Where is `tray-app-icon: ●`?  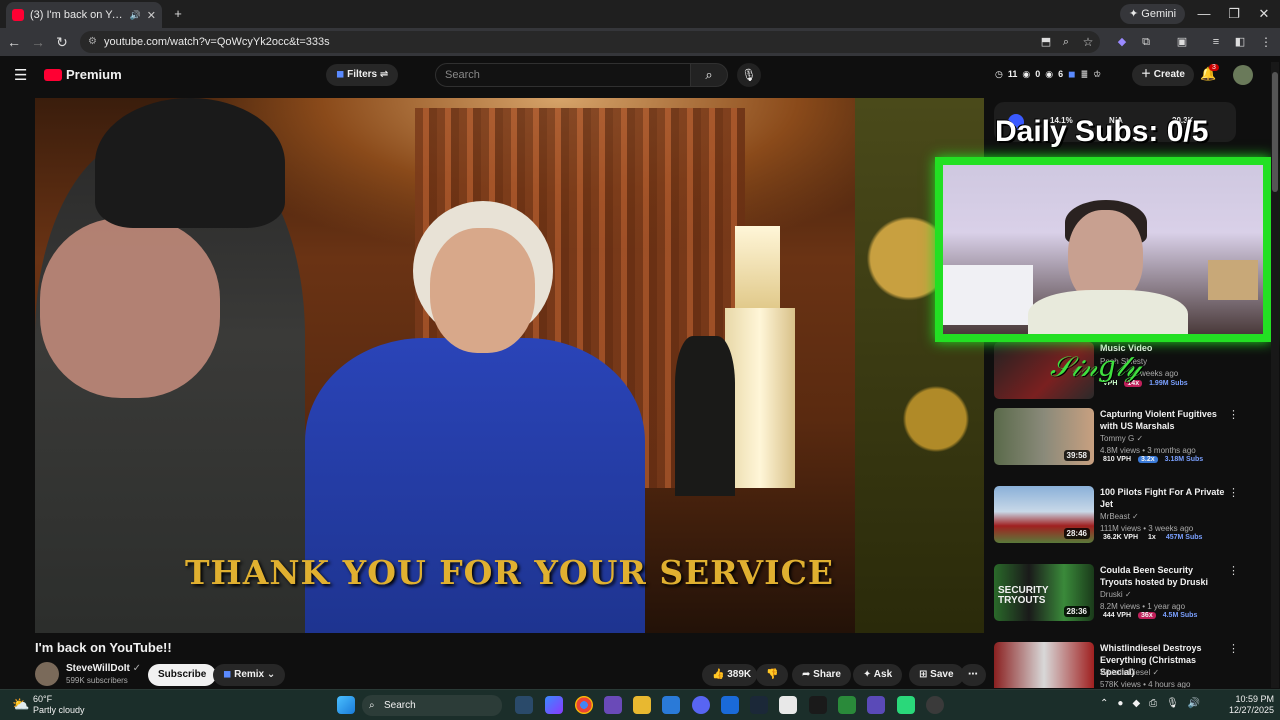 tray-app-icon: ● is located at coordinates (1120, 703).